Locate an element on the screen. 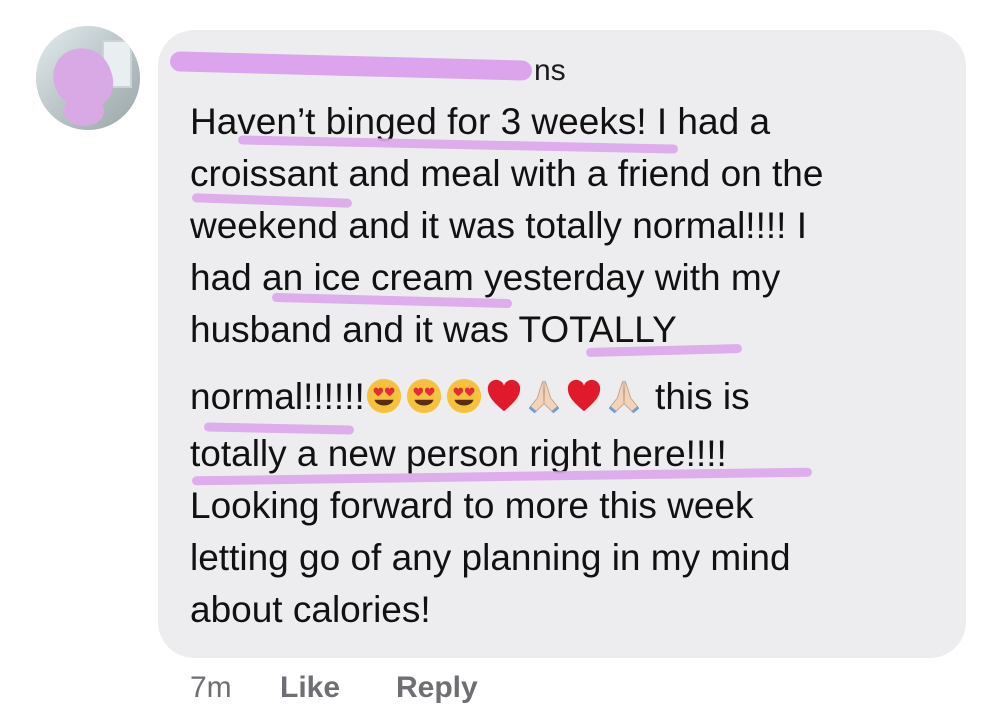 Image resolution: width=1000 pixels, height=719 pixels. comment-line: about calories! is located at coordinates (310, 609).